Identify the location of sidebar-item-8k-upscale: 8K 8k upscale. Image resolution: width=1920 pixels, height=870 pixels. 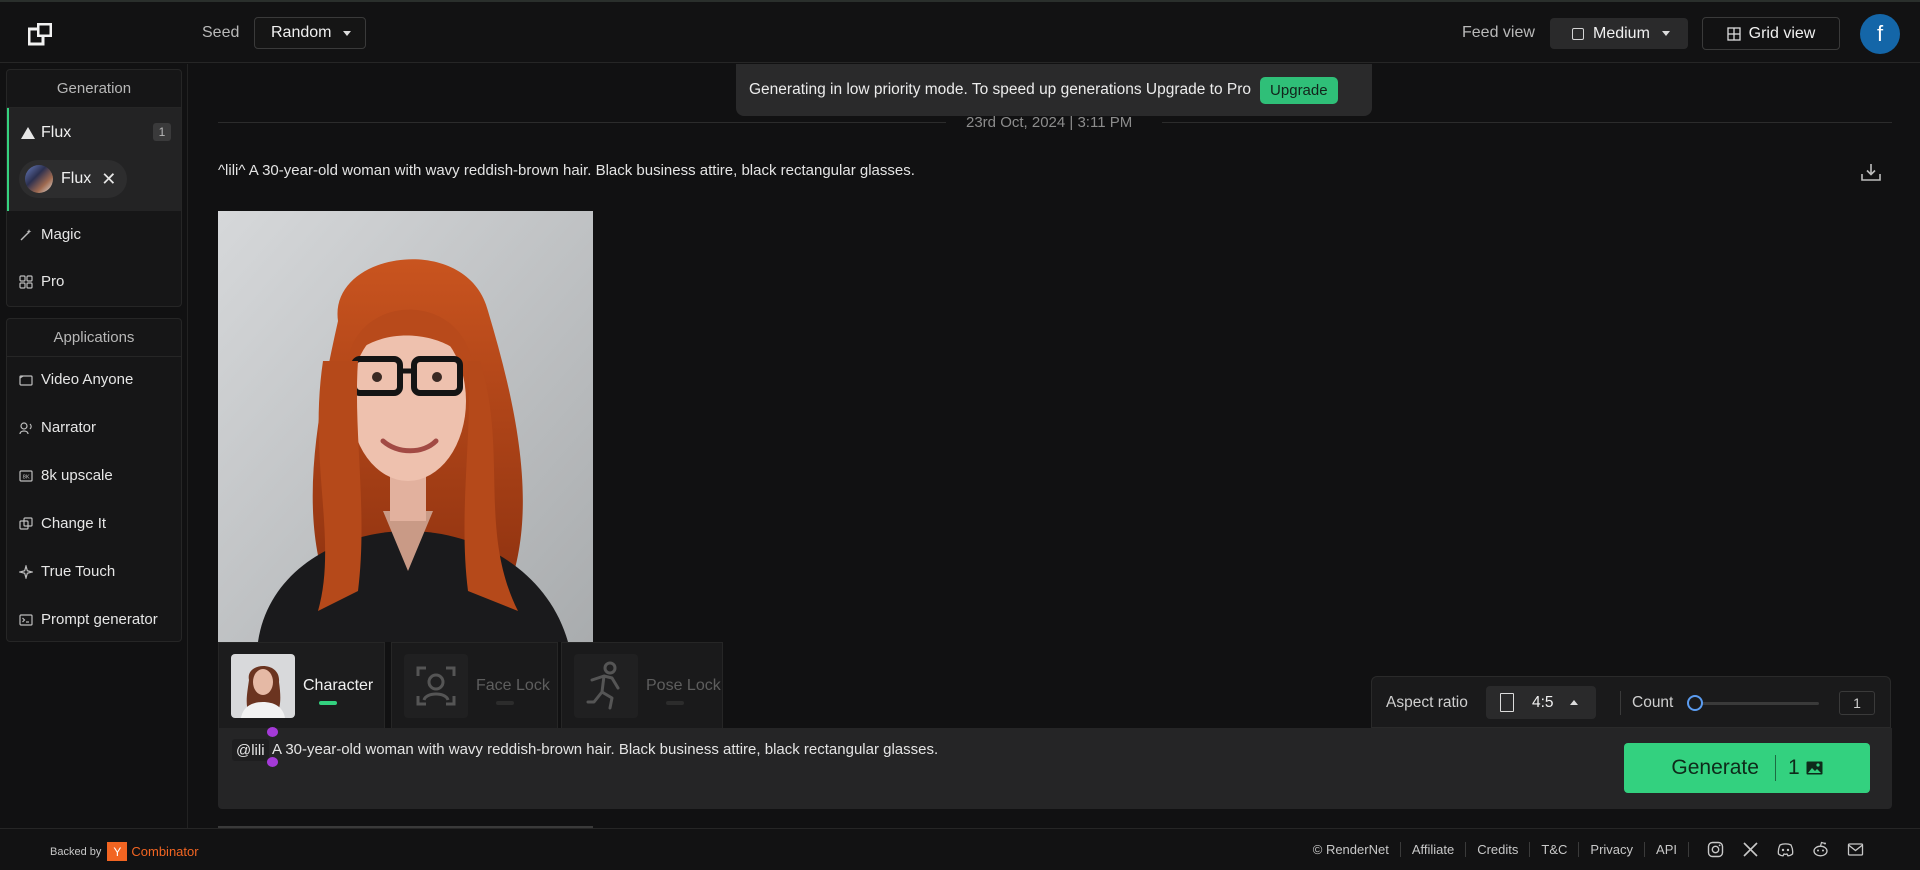
(66, 475).